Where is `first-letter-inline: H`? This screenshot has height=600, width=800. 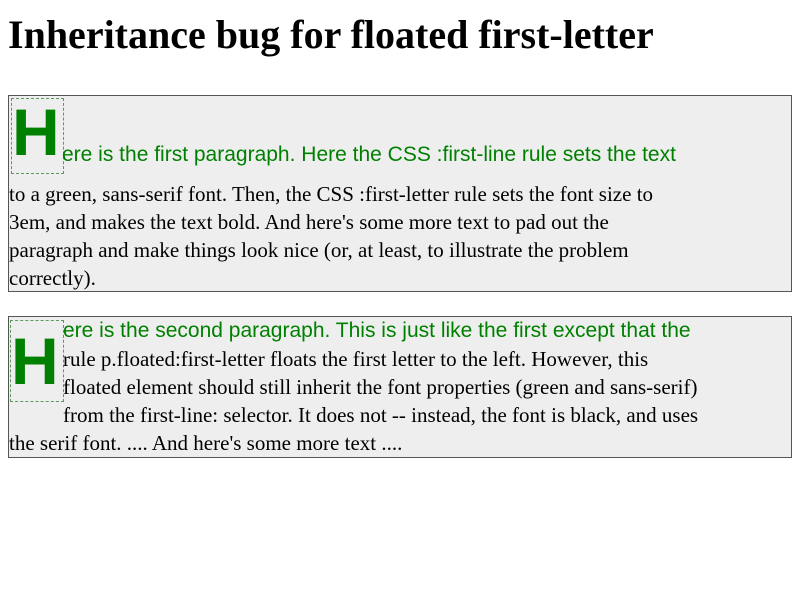
first-letter-inline: H is located at coordinates (37, 136).